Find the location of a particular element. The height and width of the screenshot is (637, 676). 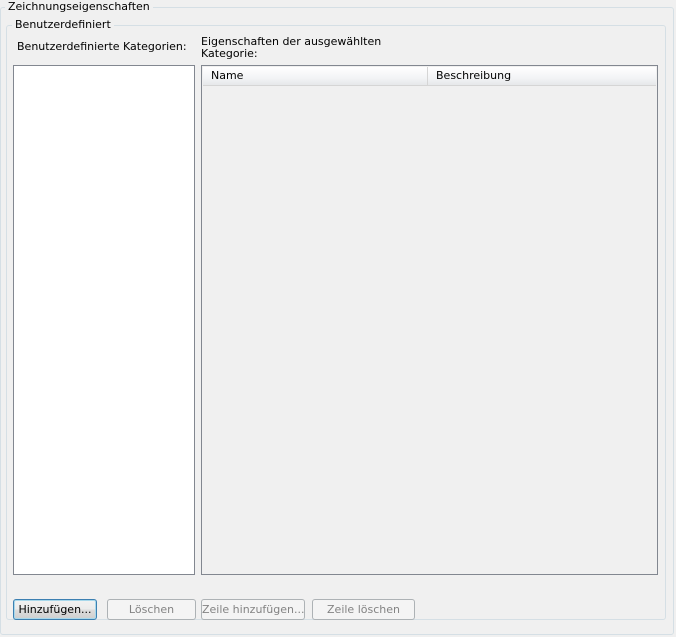

custom-group-title: Benutzerdefiniert is located at coordinates (63, 25).